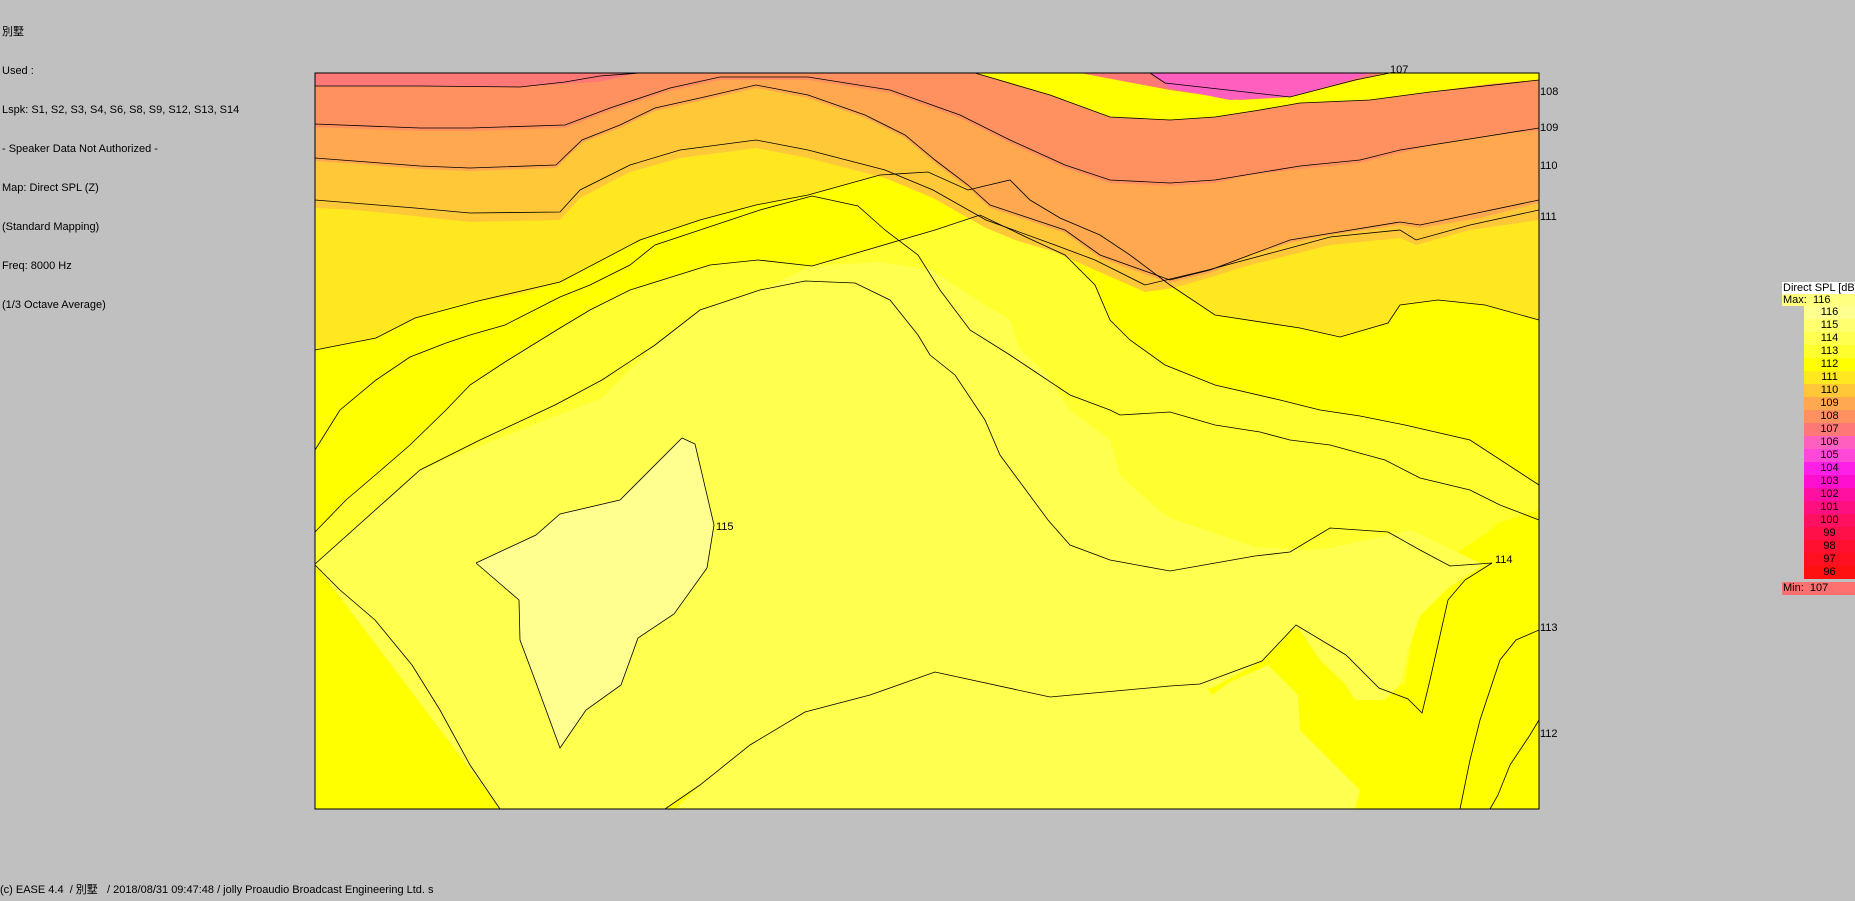 The image size is (1855, 901). Describe the element at coordinates (1793, 588) in the screenshot. I see `legend-min-label: Min:` at that location.